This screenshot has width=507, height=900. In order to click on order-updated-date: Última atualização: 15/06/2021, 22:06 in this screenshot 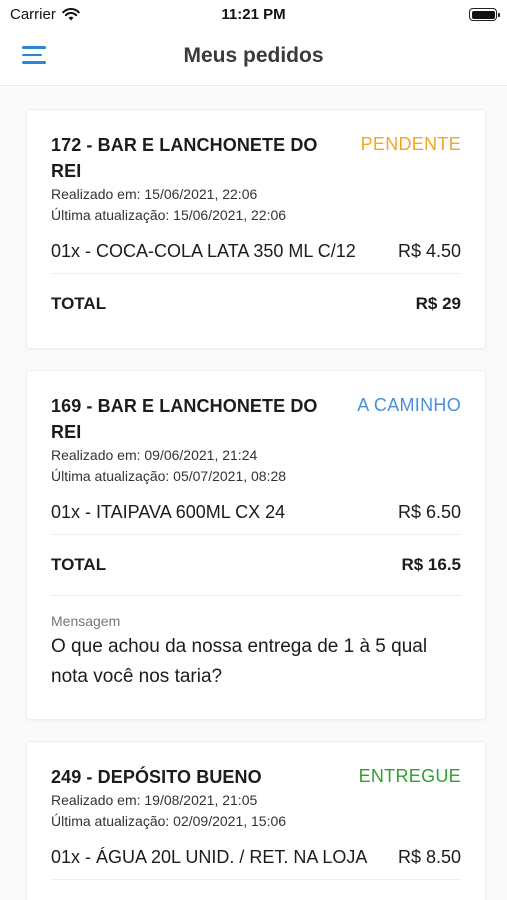, I will do `click(169, 215)`.